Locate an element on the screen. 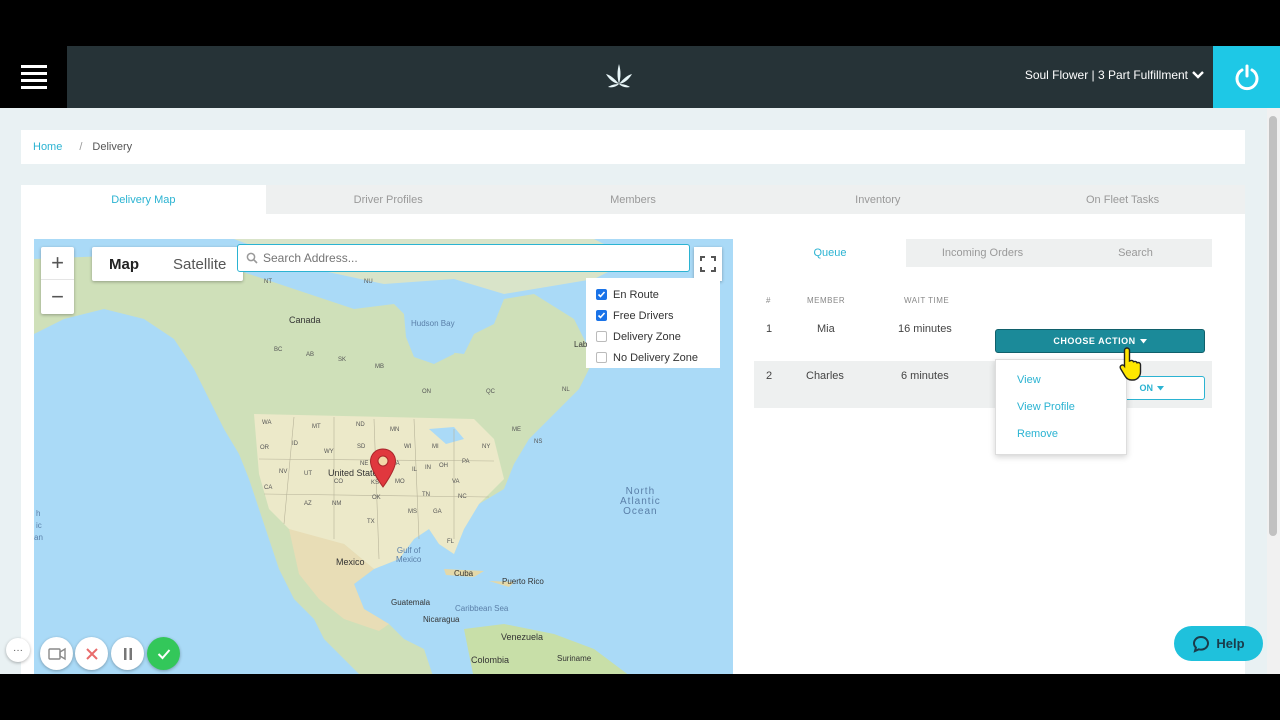  tab-delivery-map: Delivery Map is located at coordinates (143, 199).